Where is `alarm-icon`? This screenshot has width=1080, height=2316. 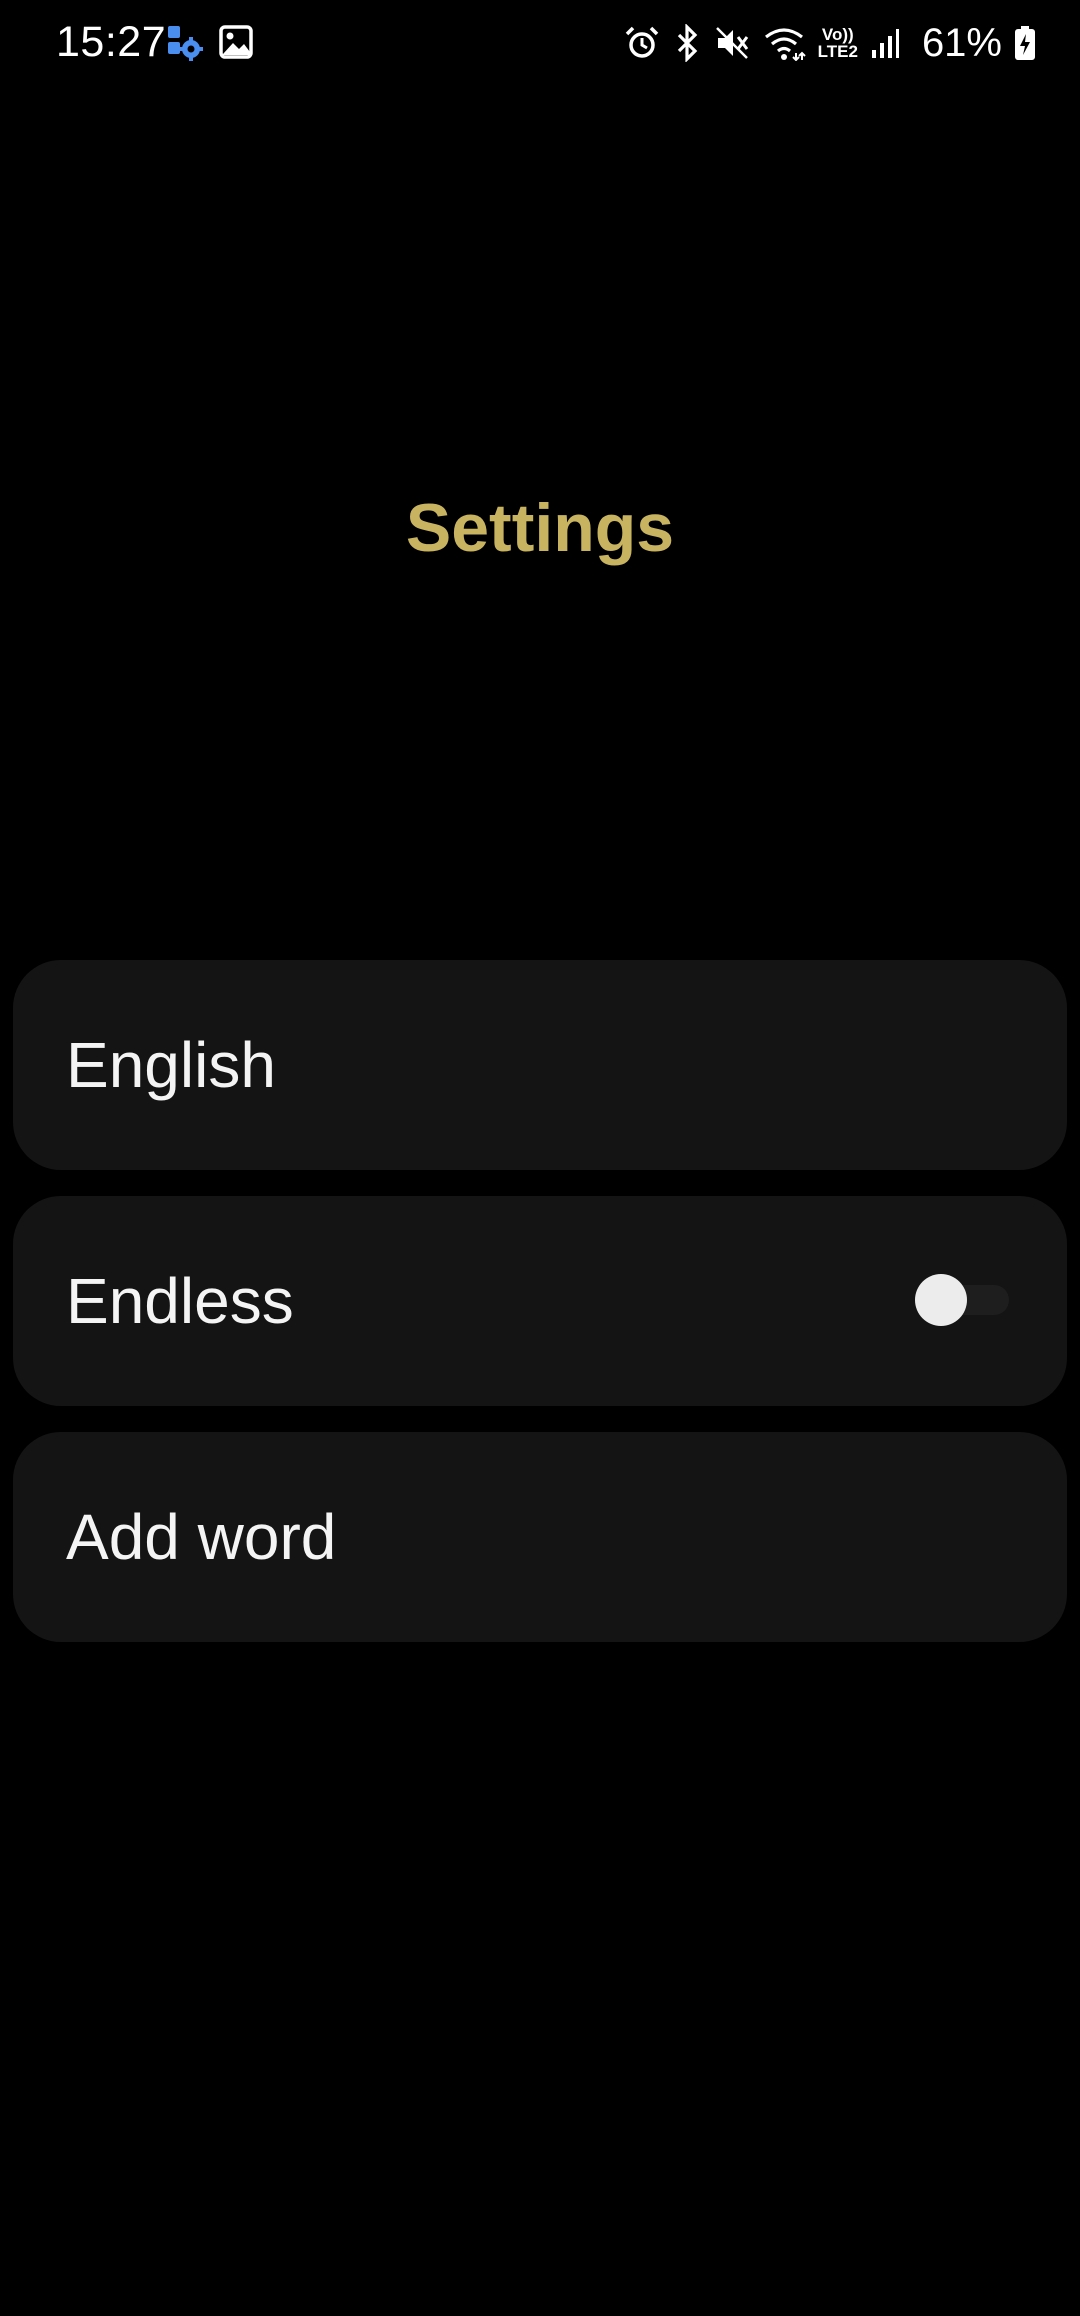
alarm-icon is located at coordinates (642, 43).